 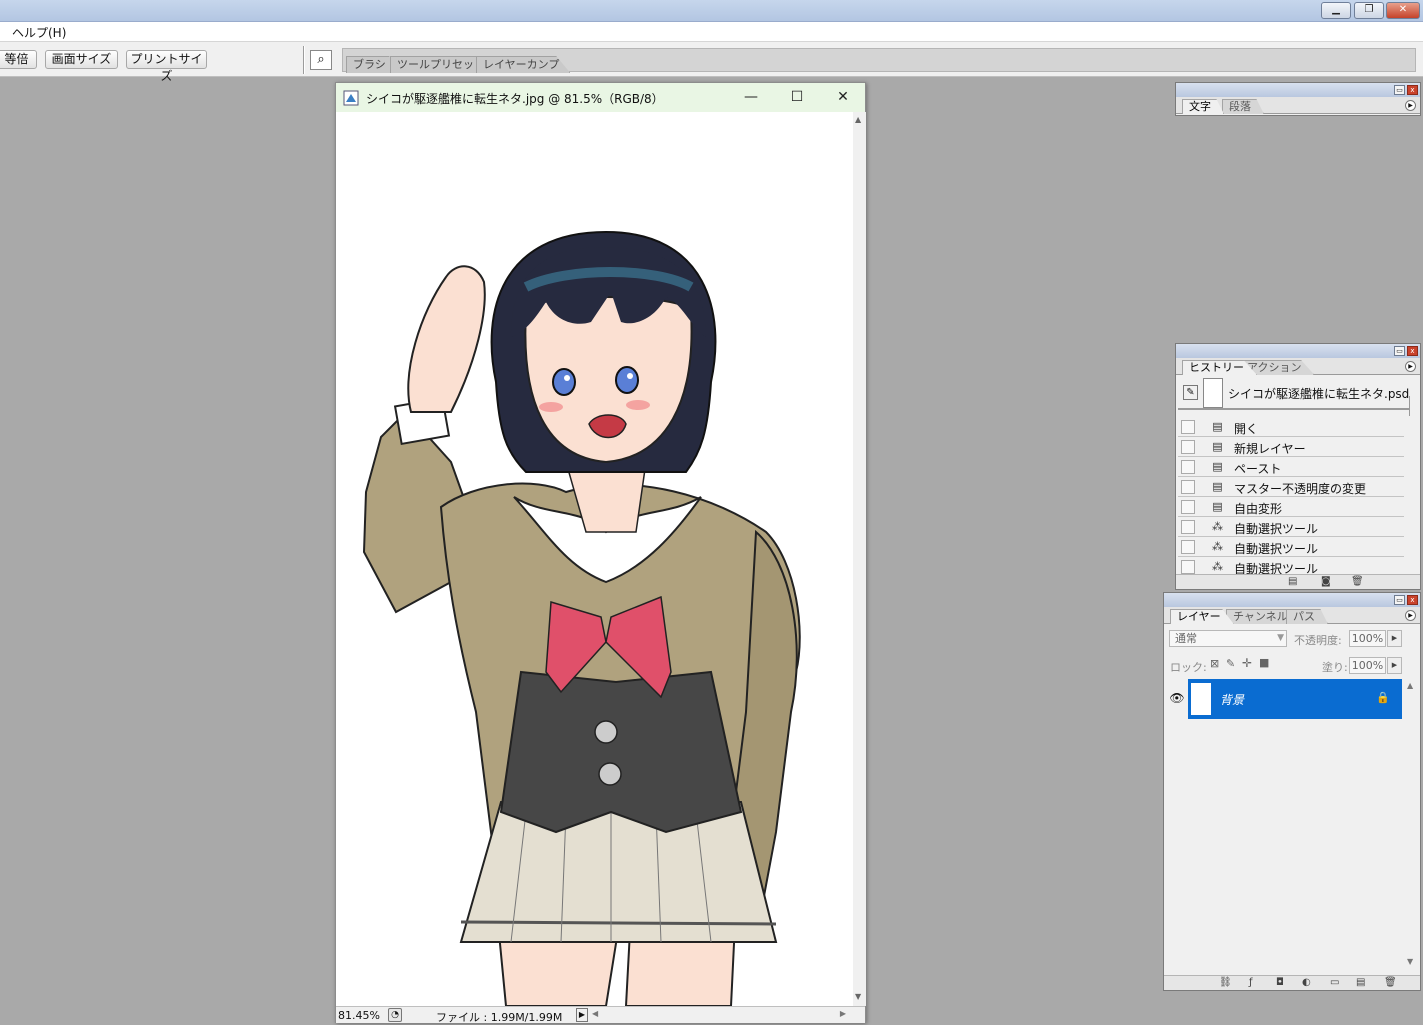 I want to click on actual-pixels-button: 等倍, so click(x=18, y=59).